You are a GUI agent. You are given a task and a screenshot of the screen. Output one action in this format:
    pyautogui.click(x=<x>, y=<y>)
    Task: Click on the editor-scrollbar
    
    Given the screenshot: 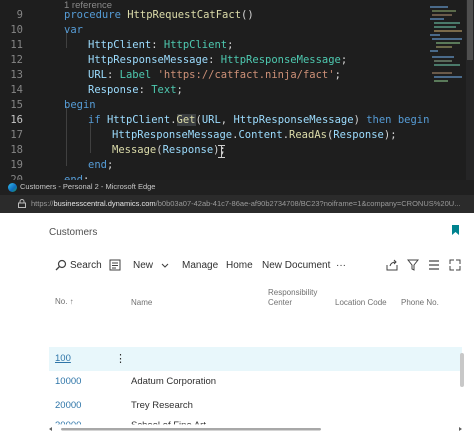 What is the action you would take?
    pyautogui.click(x=470, y=90)
    